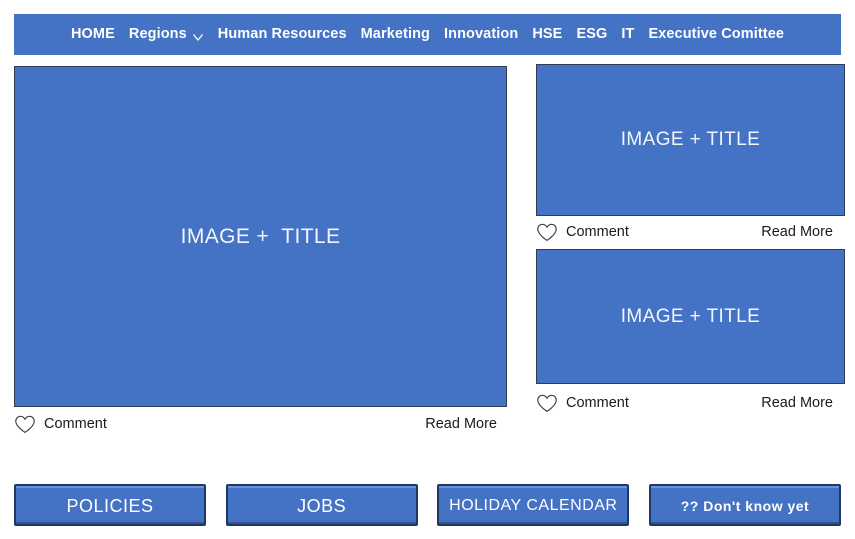 The width and height of the screenshot is (855, 539). I want to click on nav-item-label: IT, so click(628, 34).